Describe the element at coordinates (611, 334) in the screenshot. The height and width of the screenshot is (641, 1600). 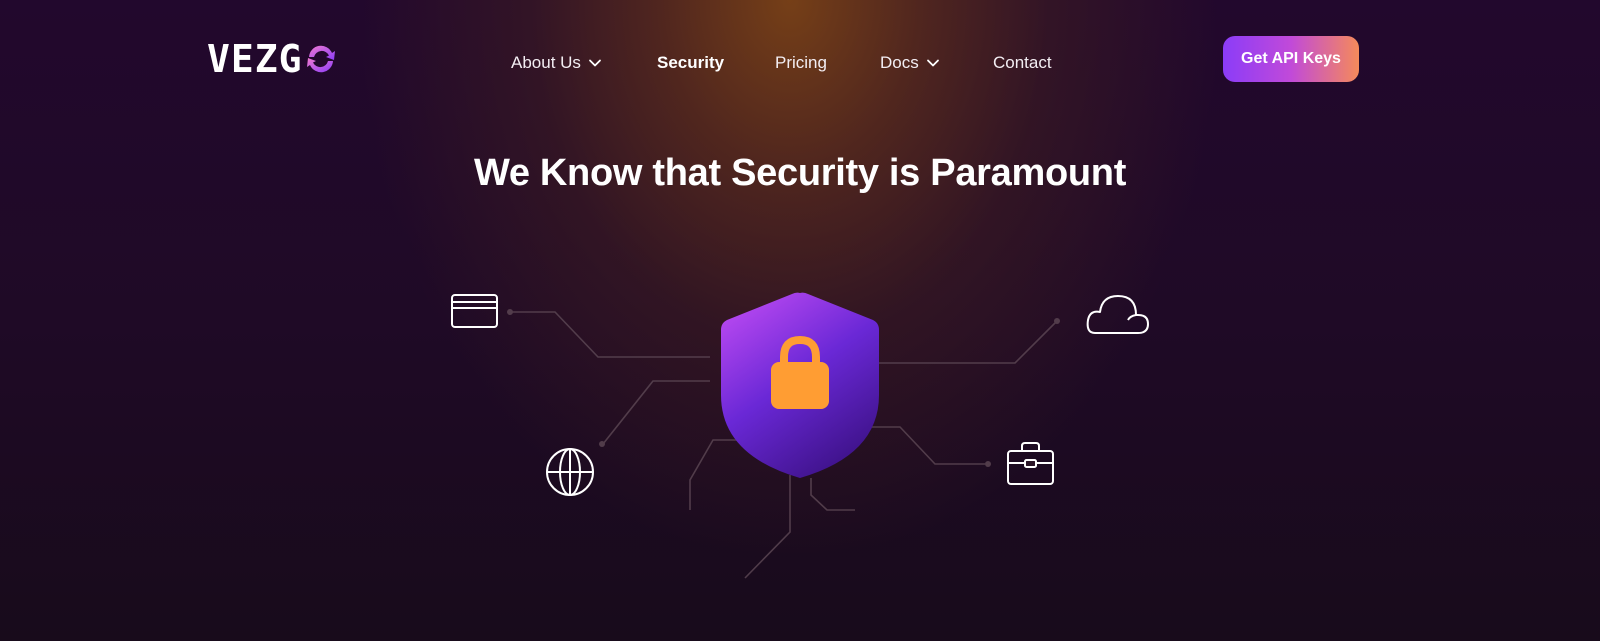
I see `circuit-line-card` at that location.